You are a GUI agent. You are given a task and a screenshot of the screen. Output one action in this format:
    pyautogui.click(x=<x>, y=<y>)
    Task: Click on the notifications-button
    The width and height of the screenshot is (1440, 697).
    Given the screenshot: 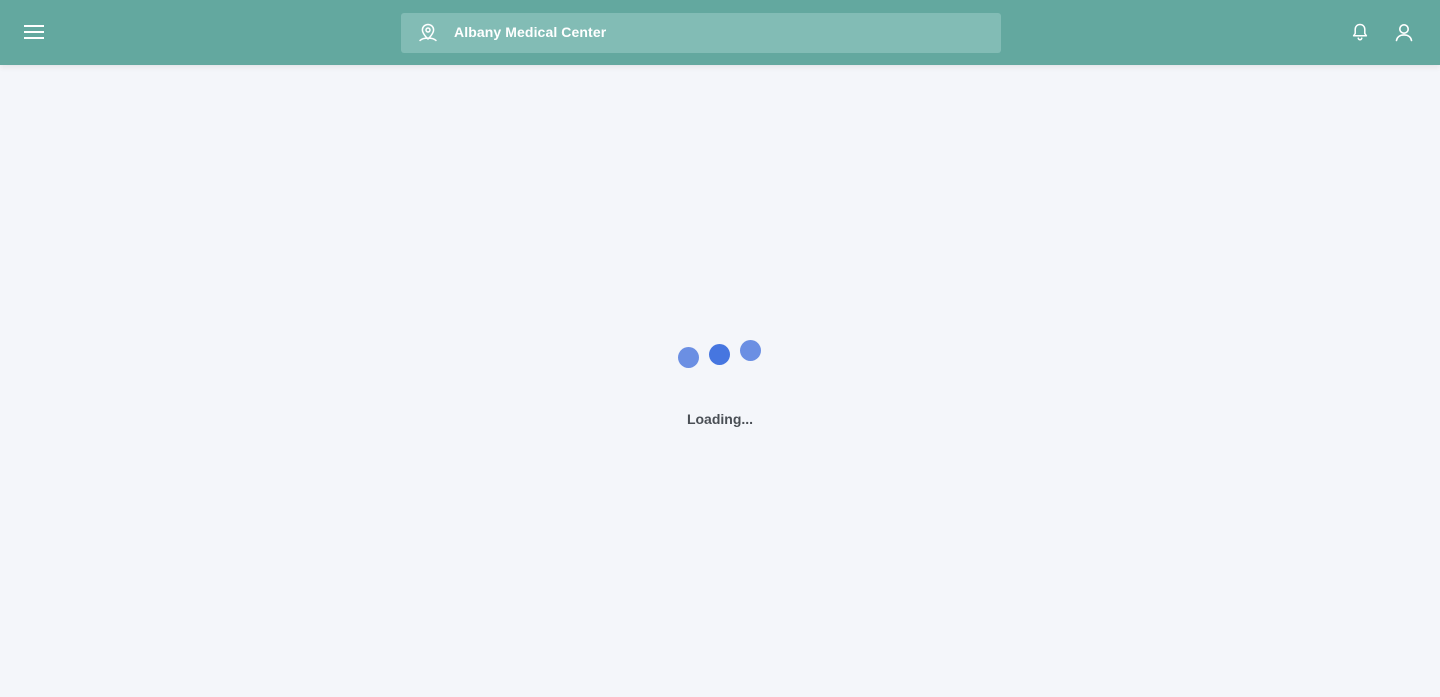 What is the action you would take?
    pyautogui.click(x=1360, y=32)
    